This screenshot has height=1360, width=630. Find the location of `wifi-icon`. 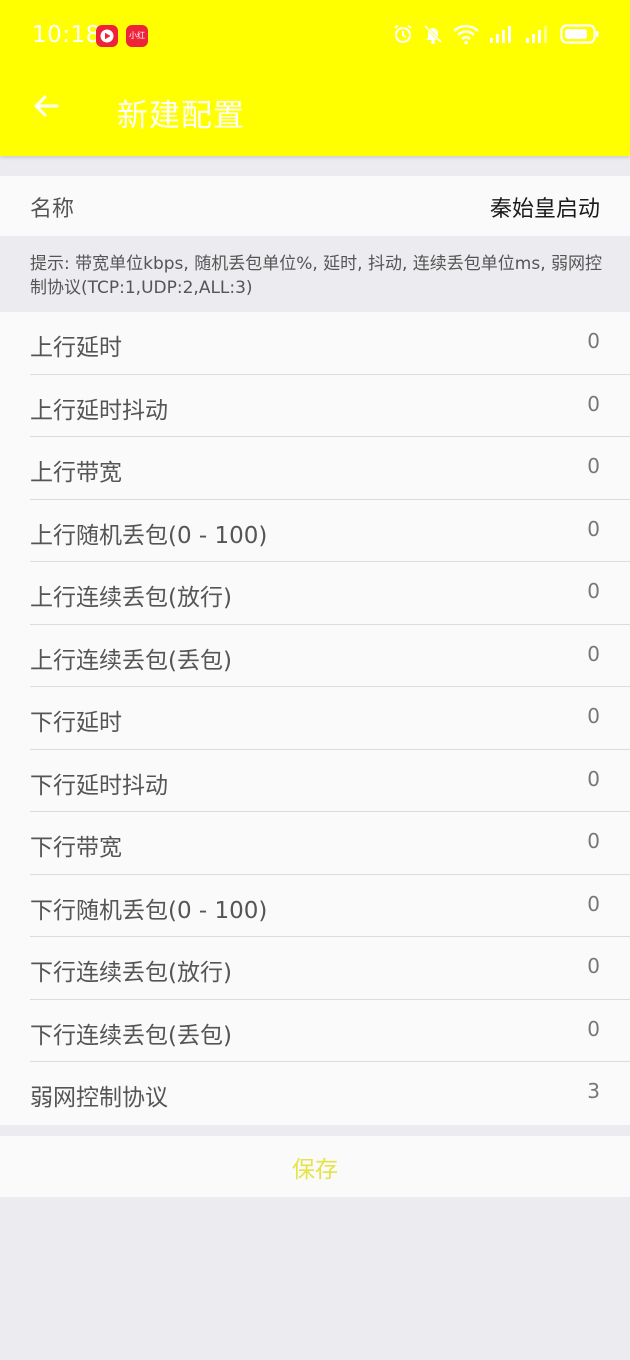

wifi-icon is located at coordinates (466, 36).